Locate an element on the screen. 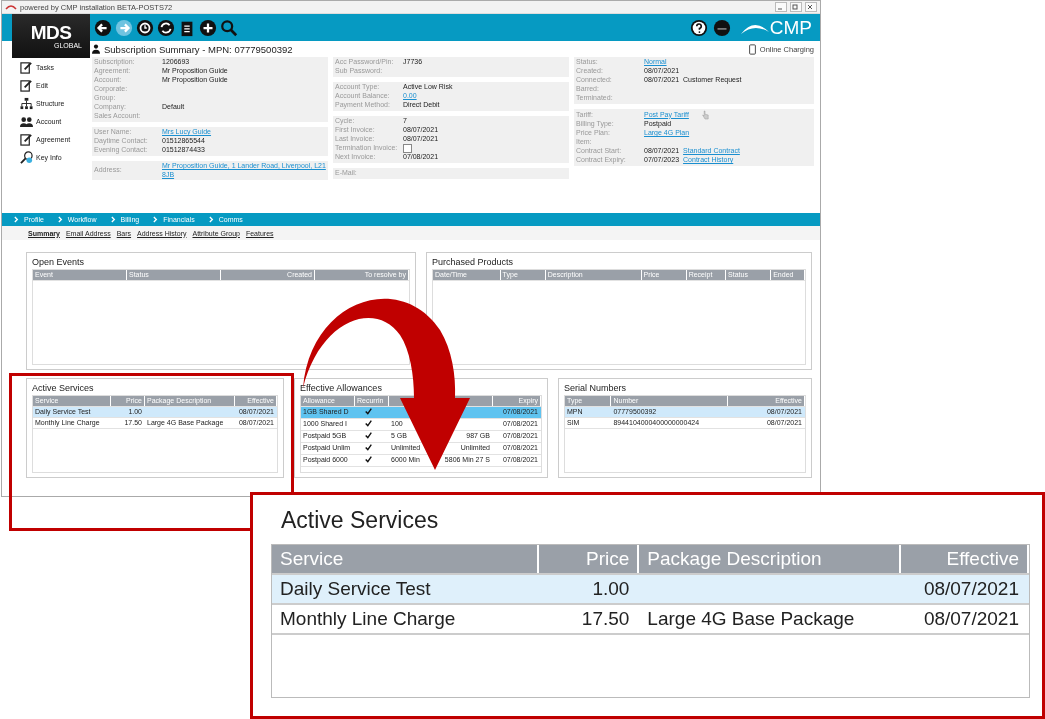 Image resolution: width=1045 pixels, height=719 pixels. table-row: Daily Service Test 1.00 08/07/2021 is located at coordinates (650, 590).